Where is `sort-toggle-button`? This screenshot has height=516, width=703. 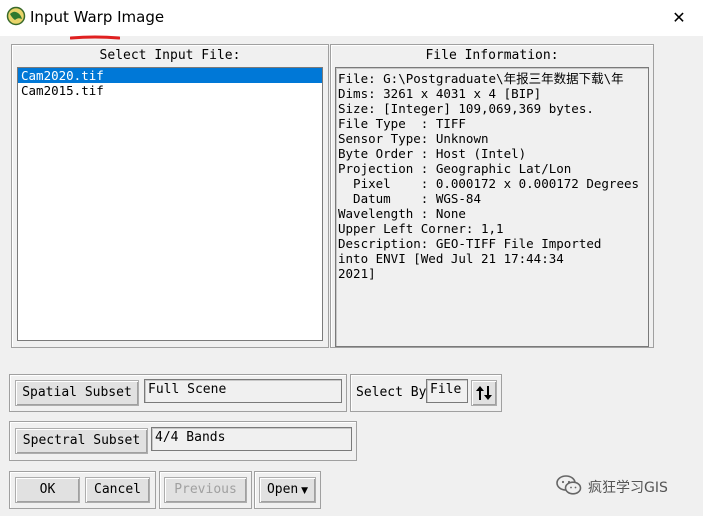
sort-toggle-button is located at coordinates (484, 393).